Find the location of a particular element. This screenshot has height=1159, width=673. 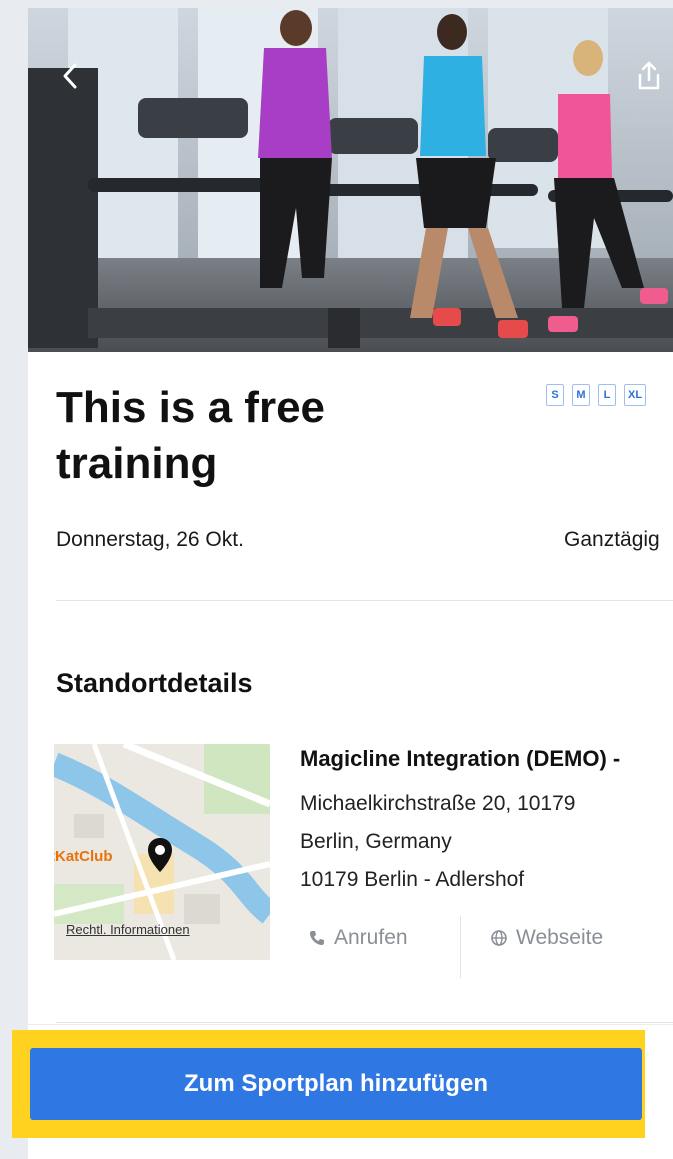

event-time: Ganztägig is located at coordinates (612, 539).